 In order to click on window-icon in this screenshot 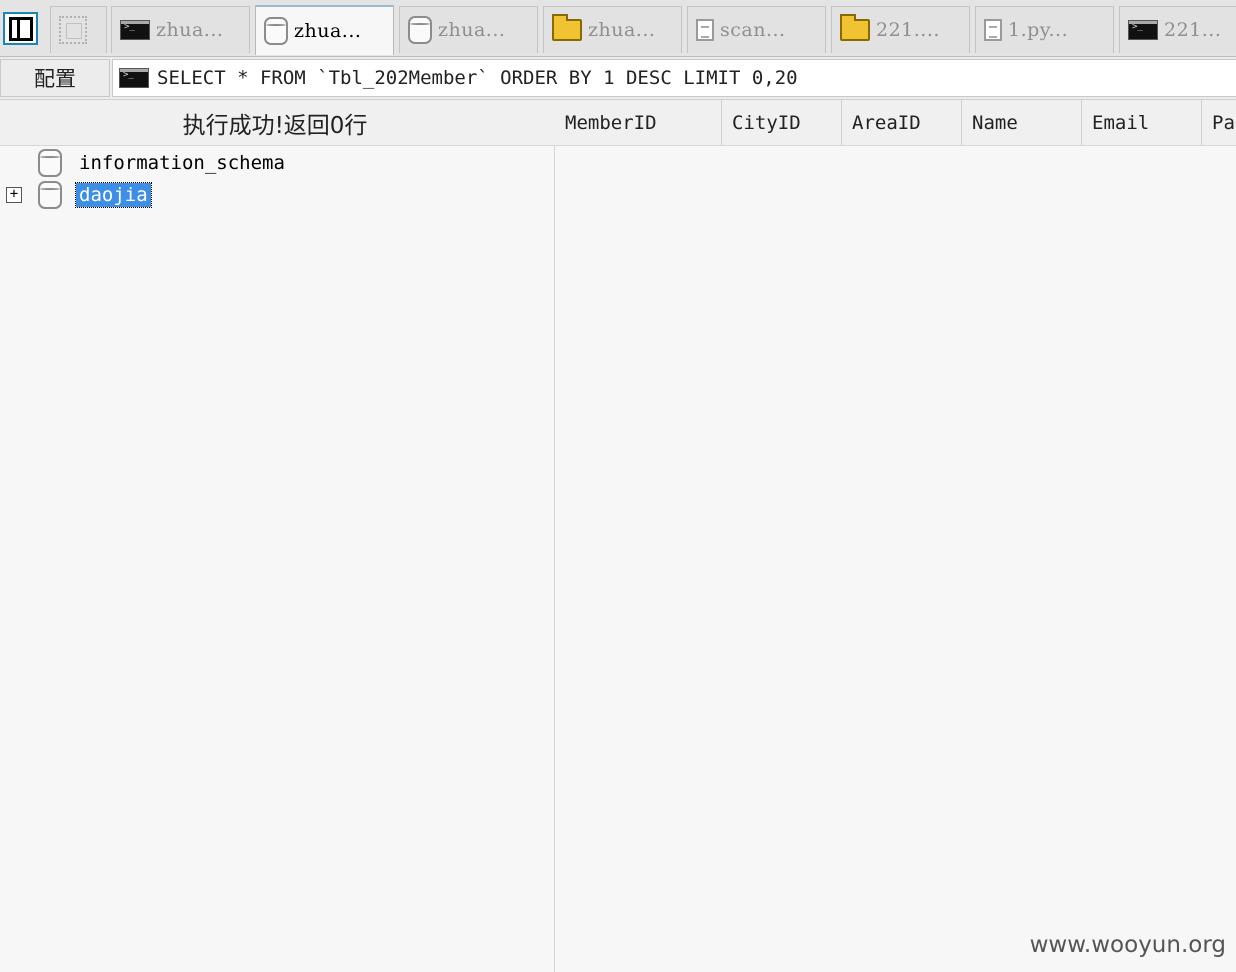, I will do `click(21, 29)`.